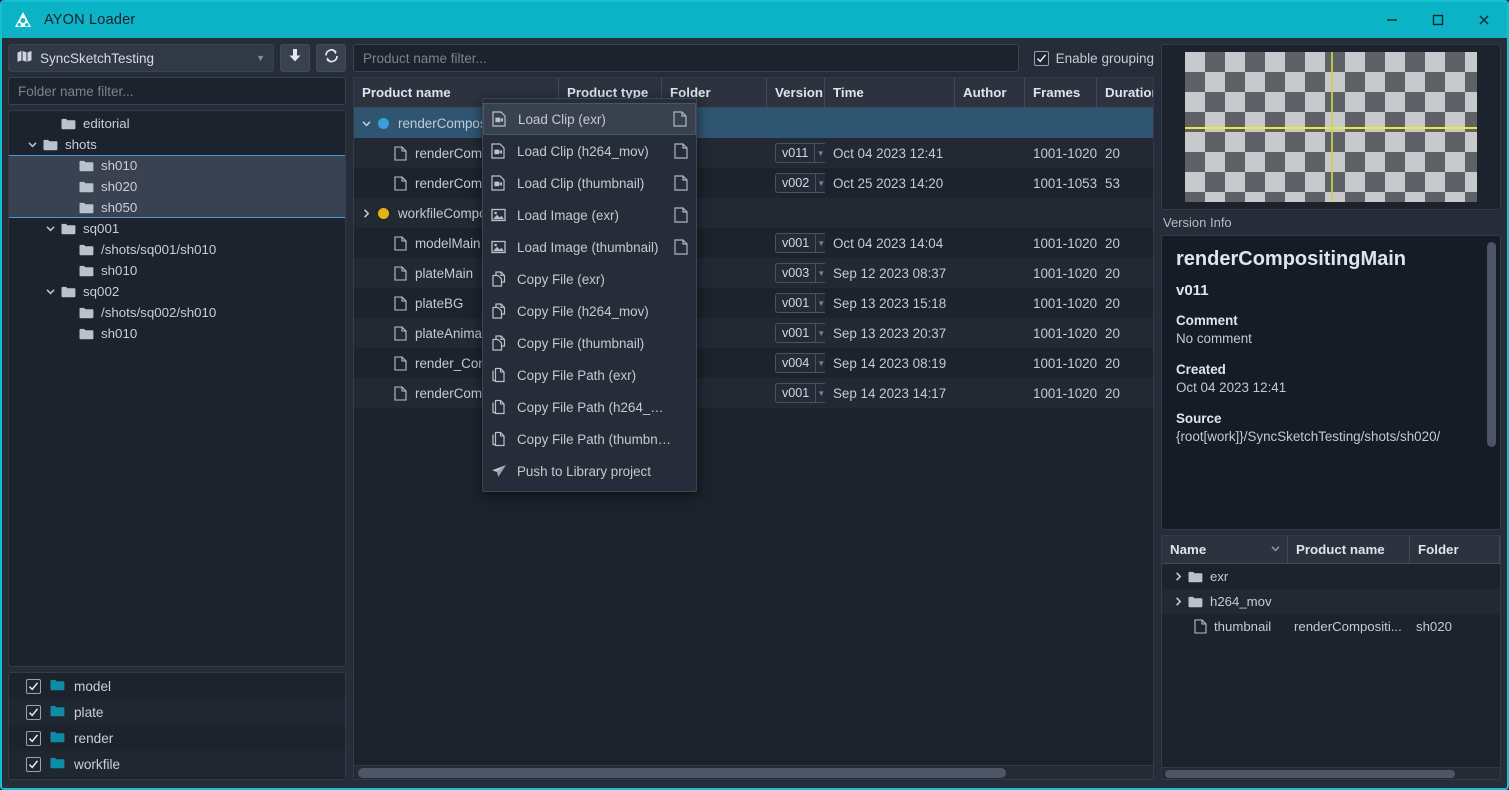 This screenshot has height=790, width=1509. Describe the element at coordinates (800, 363) in the screenshot. I see `version-combo: v004 ▼` at that location.